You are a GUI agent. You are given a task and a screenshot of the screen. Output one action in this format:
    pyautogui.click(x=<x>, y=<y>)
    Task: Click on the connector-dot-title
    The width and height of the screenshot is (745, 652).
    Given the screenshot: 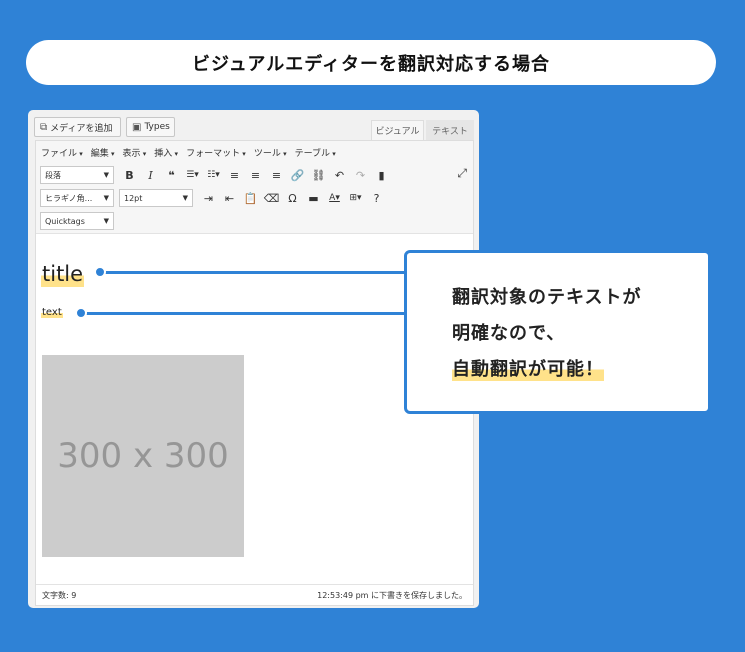 What is the action you would take?
    pyautogui.click(x=100, y=272)
    